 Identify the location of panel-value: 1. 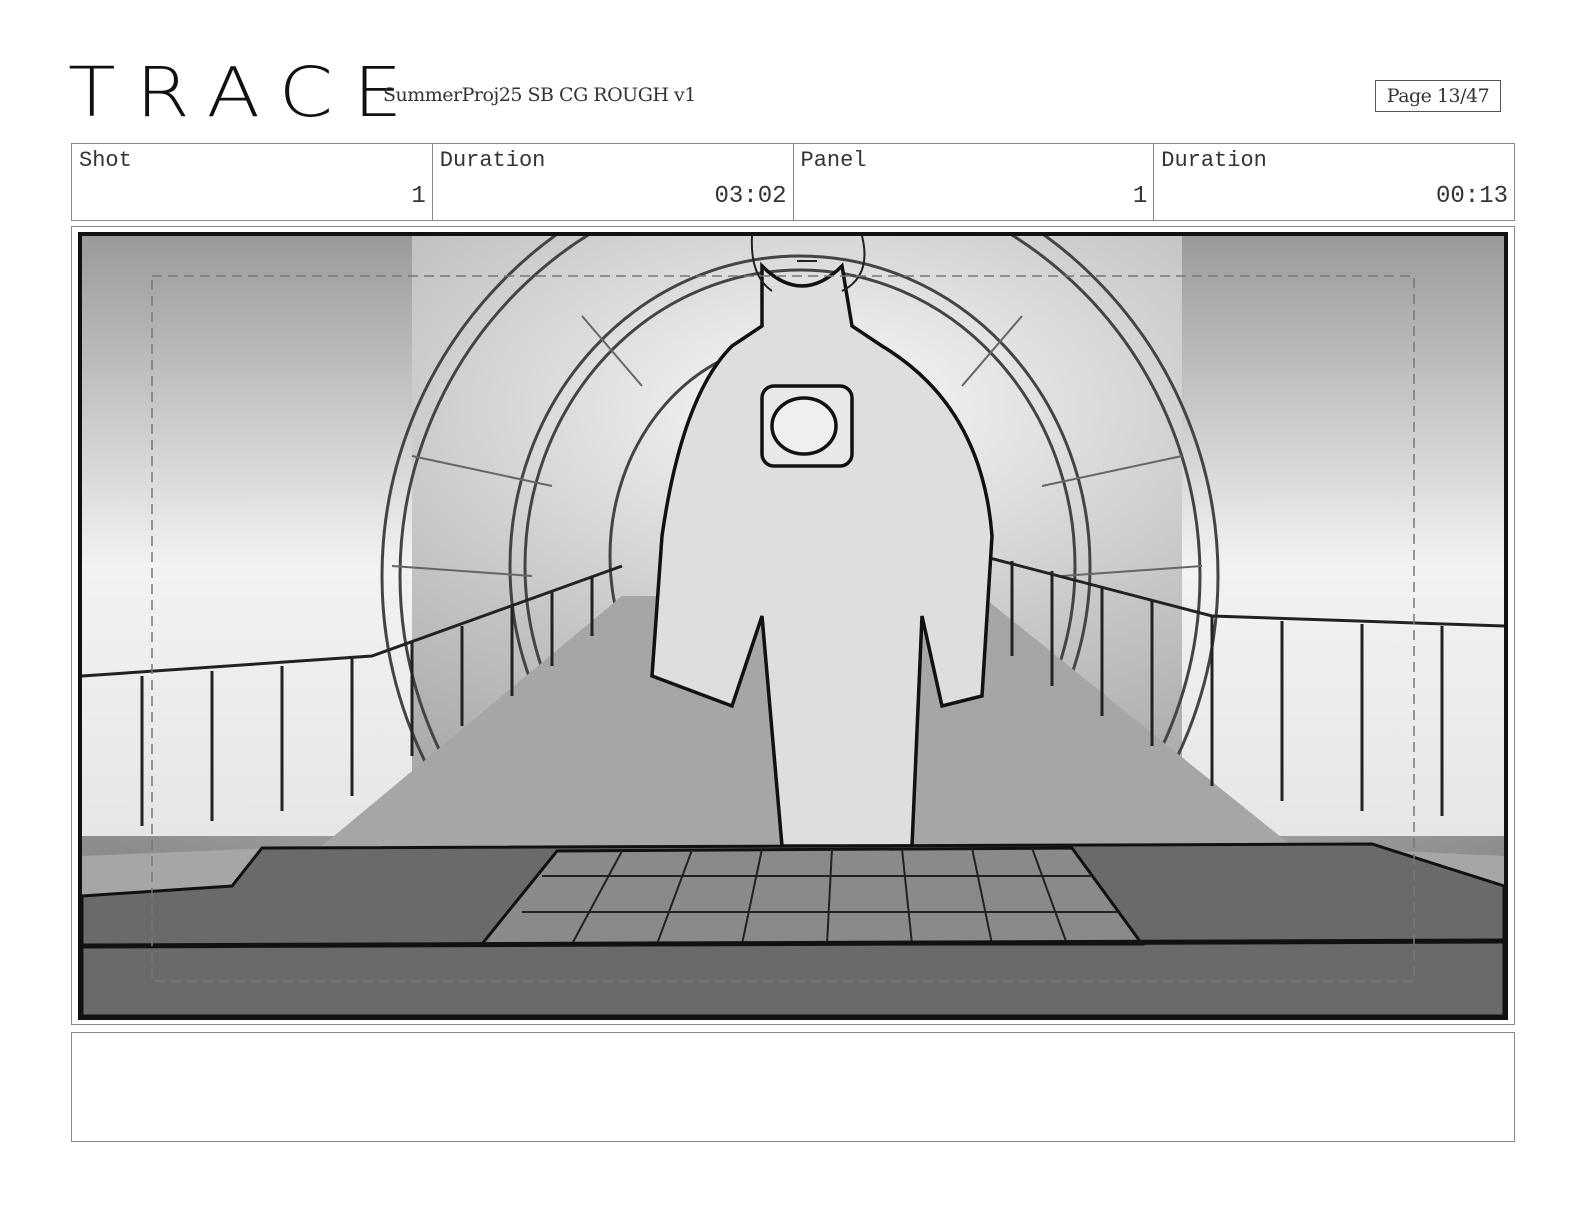
(1140, 196).